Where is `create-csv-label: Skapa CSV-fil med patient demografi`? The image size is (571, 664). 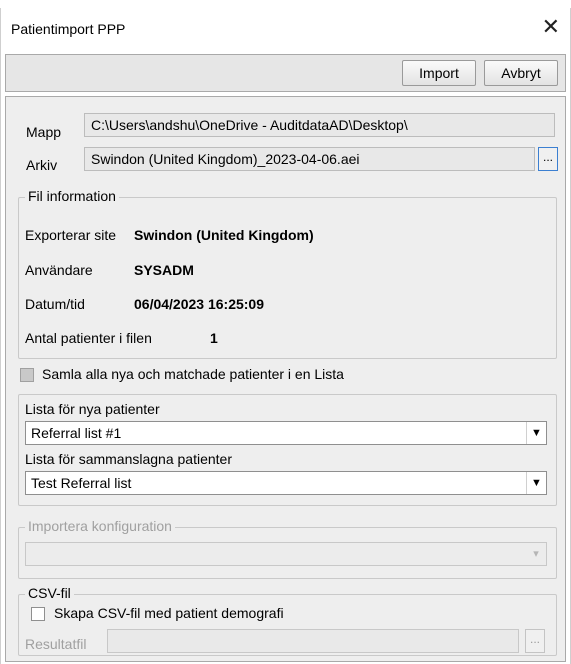
create-csv-label: Skapa CSV-fil med patient demografi is located at coordinates (169, 613).